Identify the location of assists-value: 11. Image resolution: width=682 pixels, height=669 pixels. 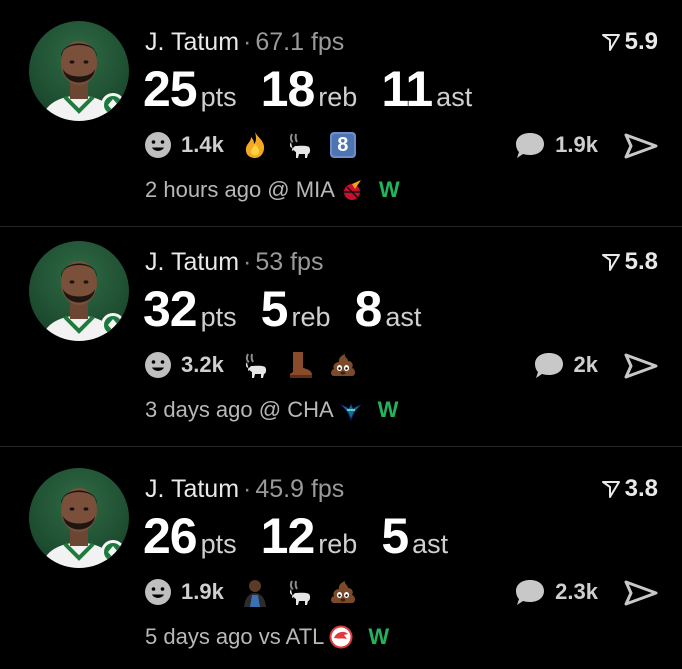
(407, 89).